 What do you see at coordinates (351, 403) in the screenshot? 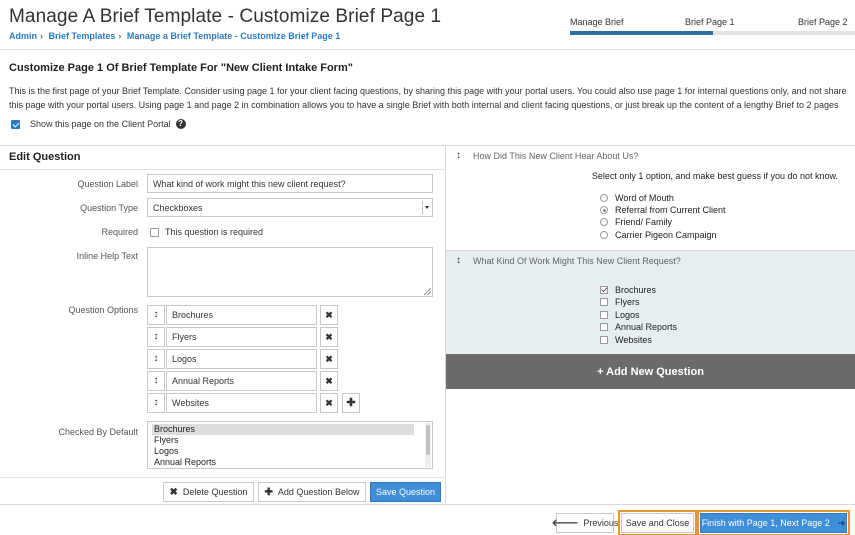
I see `add-option-icon: ✚` at bounding box center [351, 403].